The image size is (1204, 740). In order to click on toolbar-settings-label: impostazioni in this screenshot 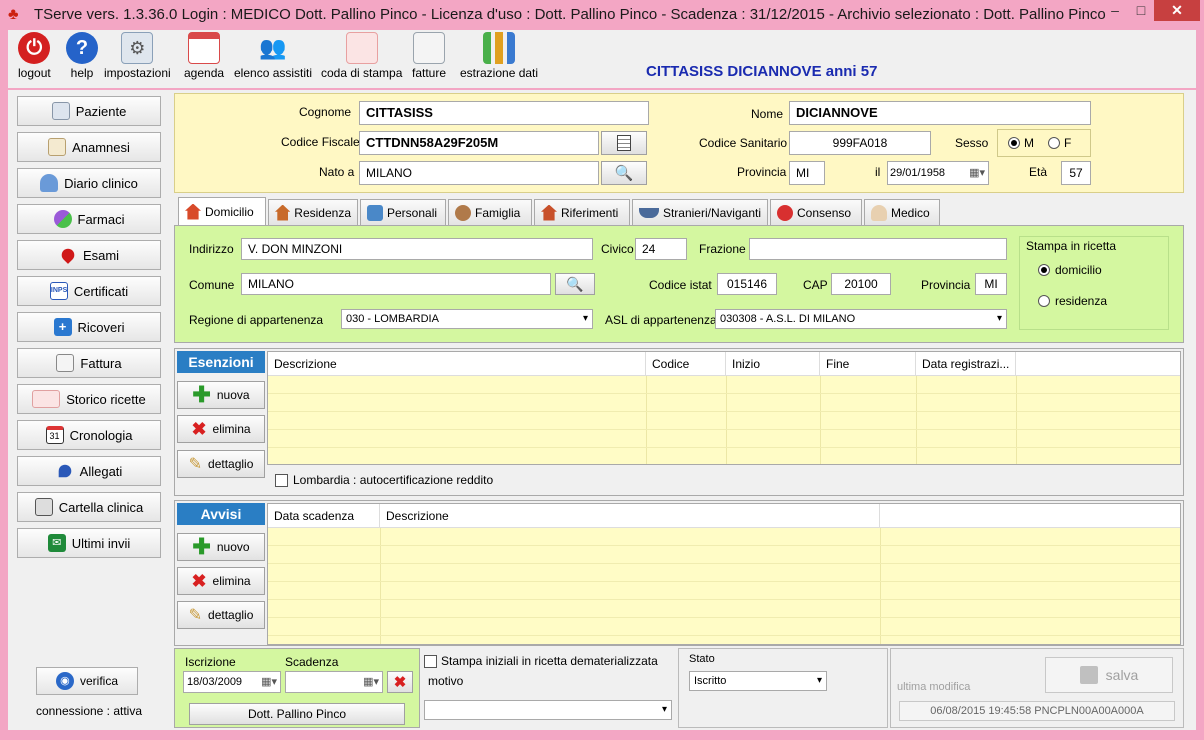, I will do `click(137, 73)`.